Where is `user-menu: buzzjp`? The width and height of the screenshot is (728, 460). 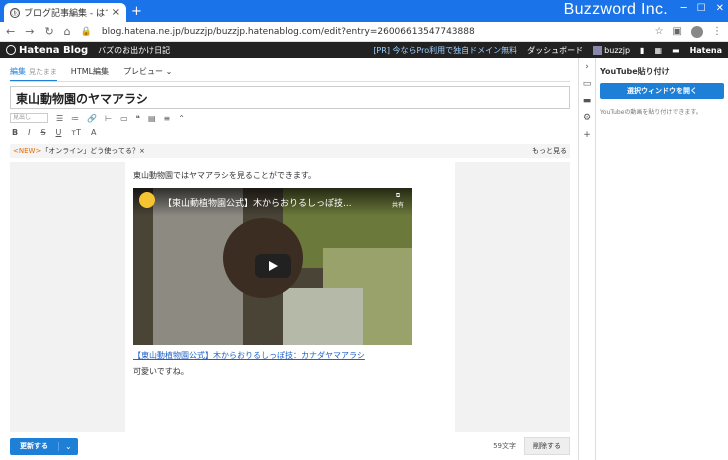
user-menu: buzzjp is located at coordinates (612, 50).